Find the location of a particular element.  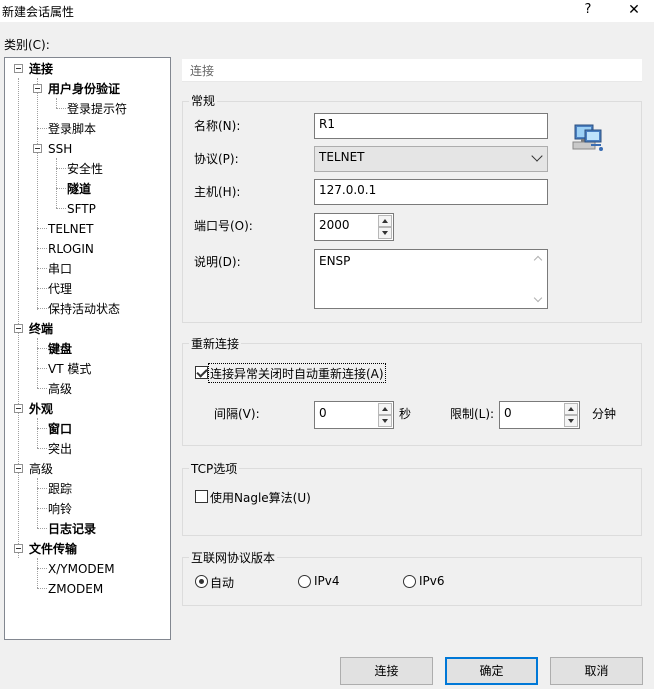

panel-header: 连接 is located at coordinates (412, 70).